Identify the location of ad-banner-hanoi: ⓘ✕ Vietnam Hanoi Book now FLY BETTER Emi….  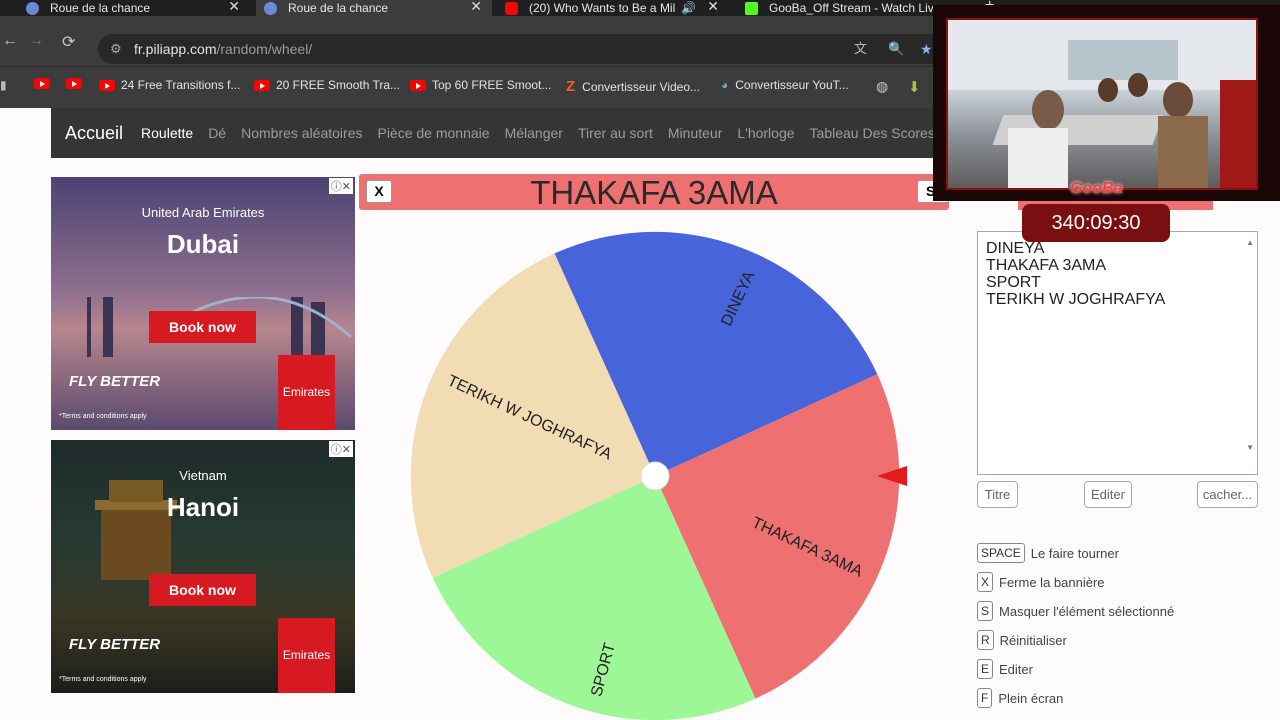
(203, 566).